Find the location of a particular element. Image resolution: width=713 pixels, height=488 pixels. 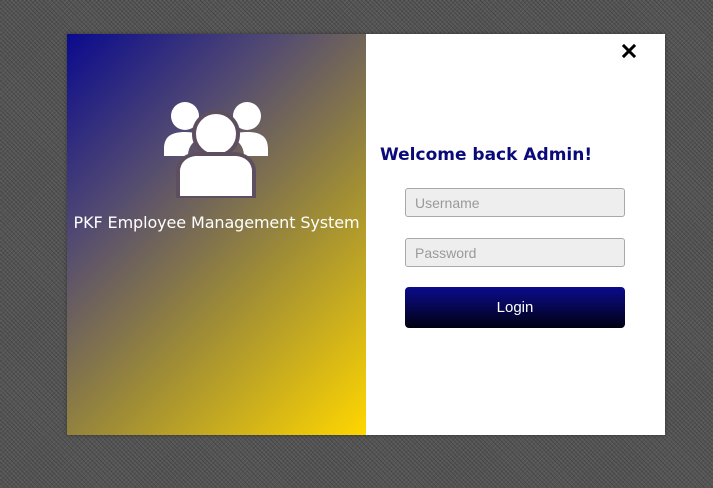

password-input is located at coordinates (515, 252).